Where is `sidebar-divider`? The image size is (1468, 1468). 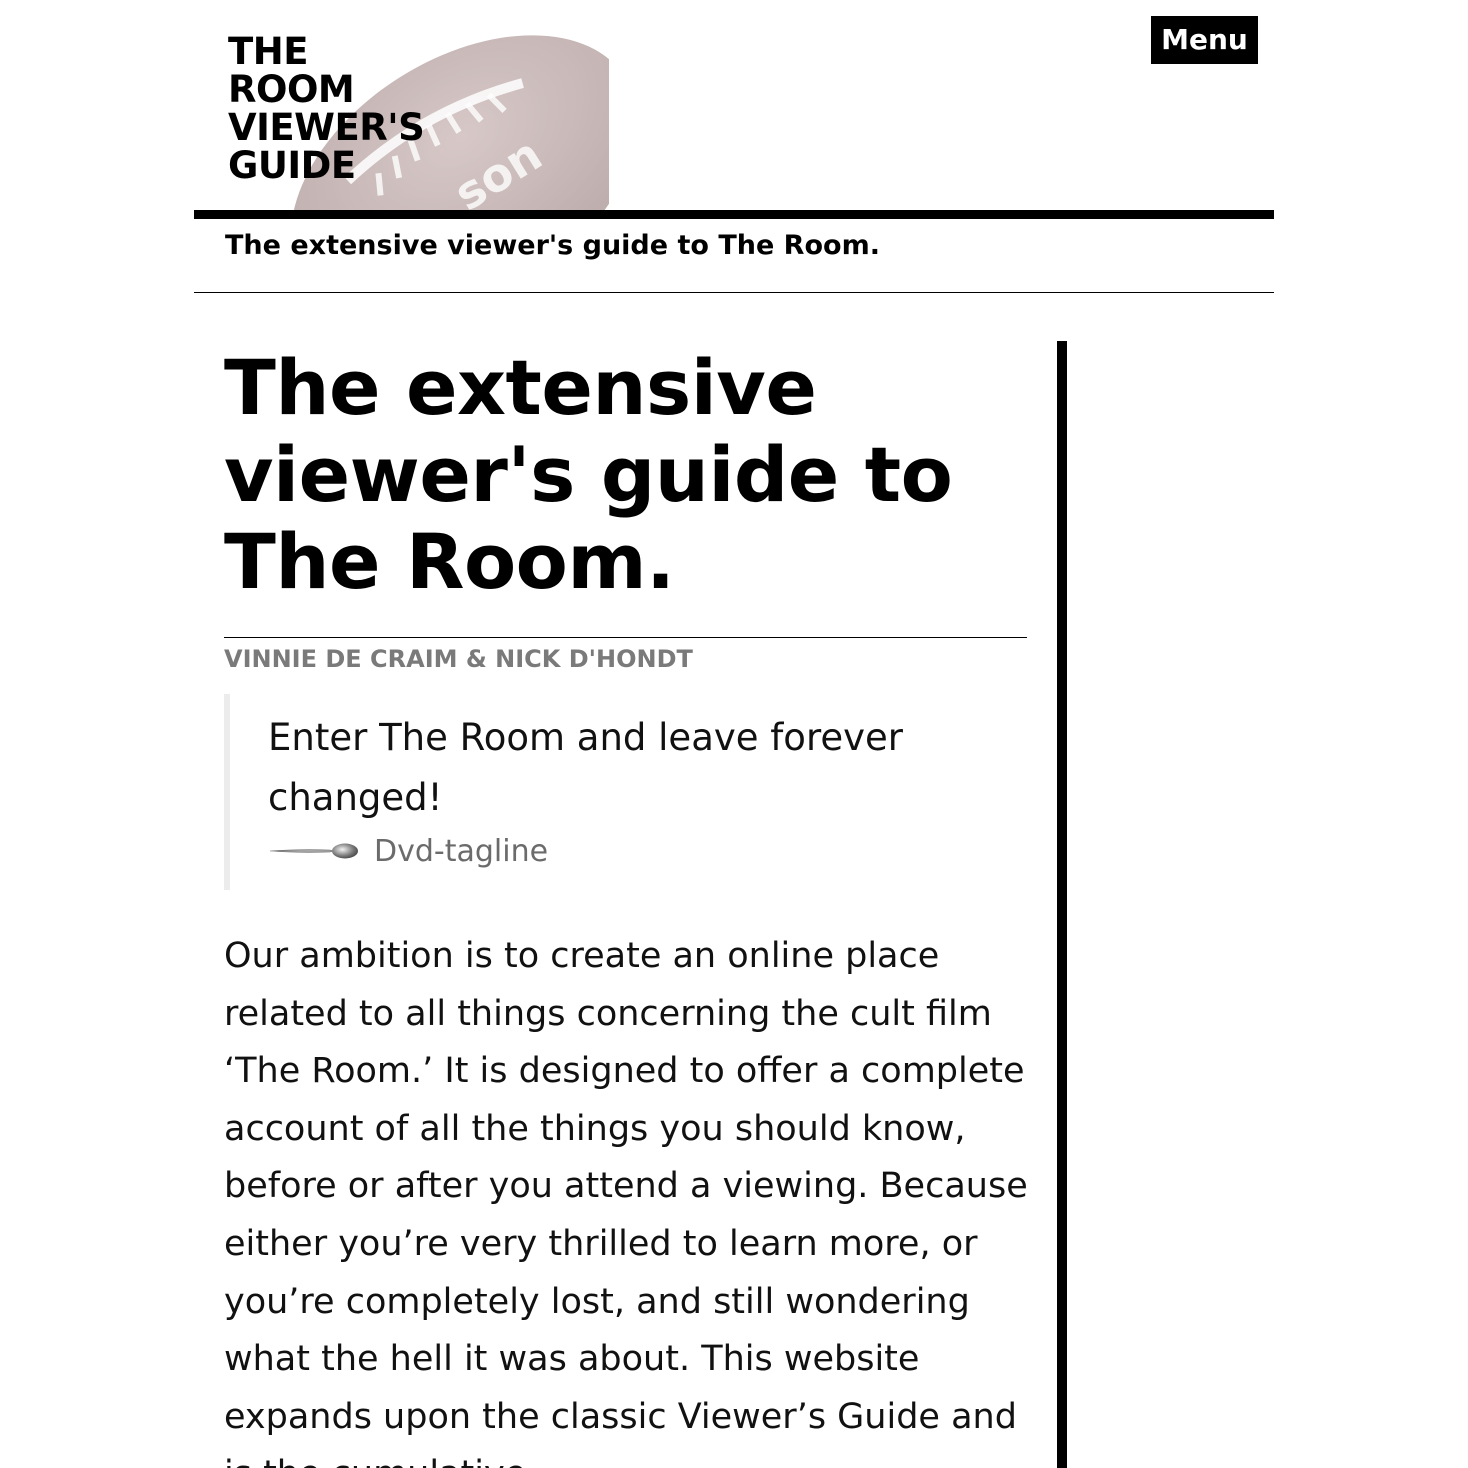 sidebar-divider is located at coordinates (1062, 904).